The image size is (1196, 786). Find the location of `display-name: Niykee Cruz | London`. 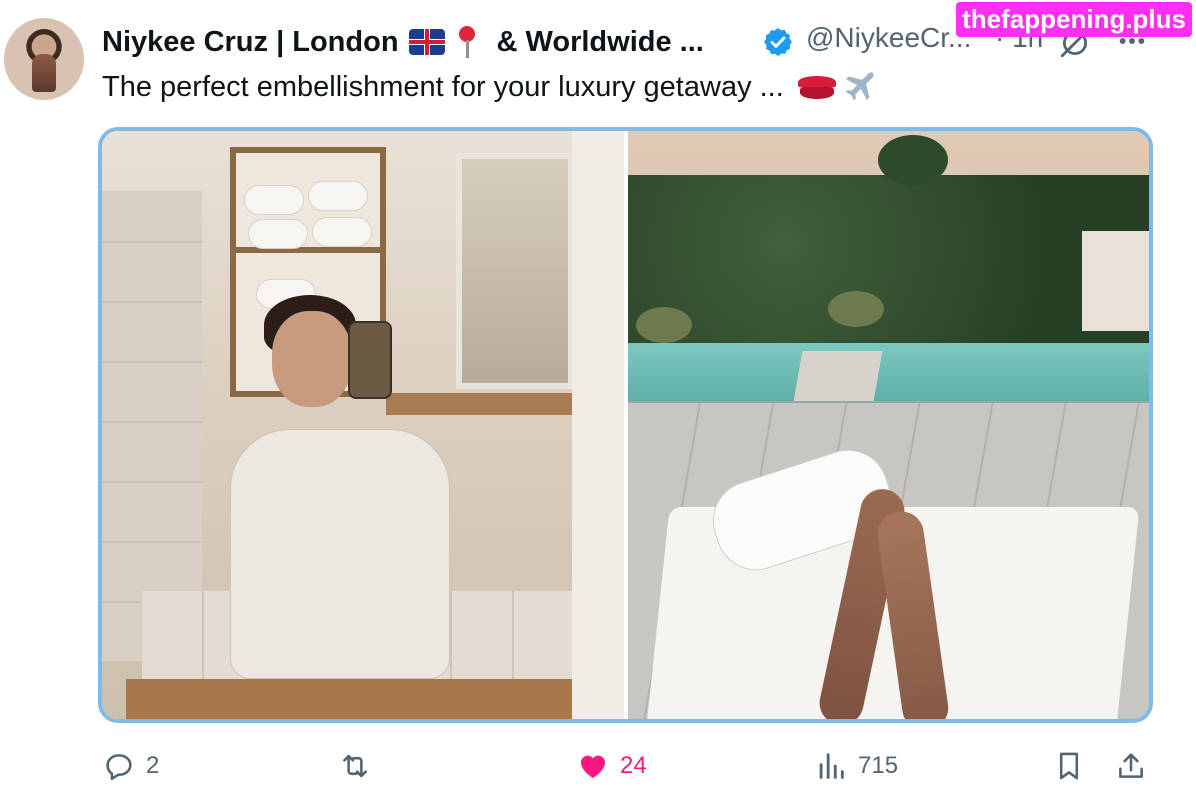

display-name: Niykee Cruz | London is located at coordinates (250, 42).